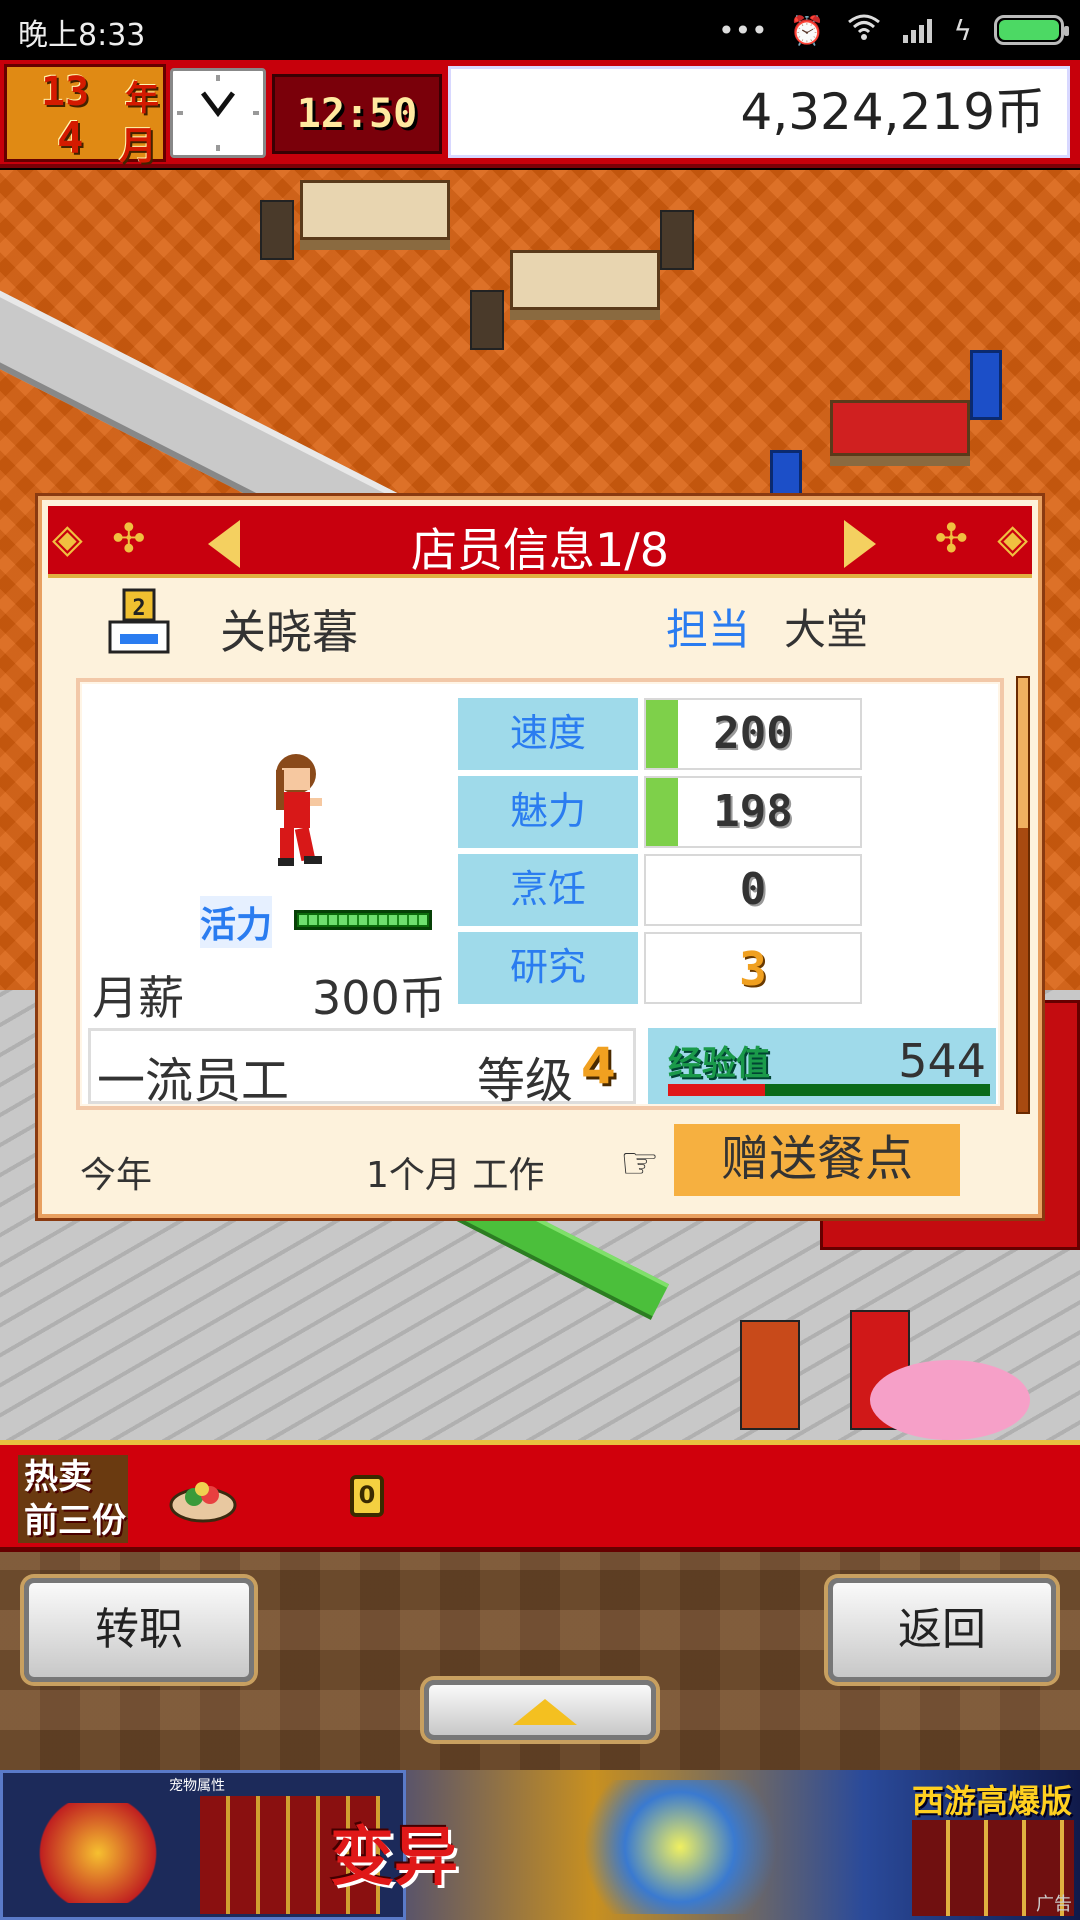 The height and width of the screenshot is (1920, 1080). What do you see at coordinates (98, 1853) in the screenshot?
I see `pet-image` at bounding box center [98, 1853].